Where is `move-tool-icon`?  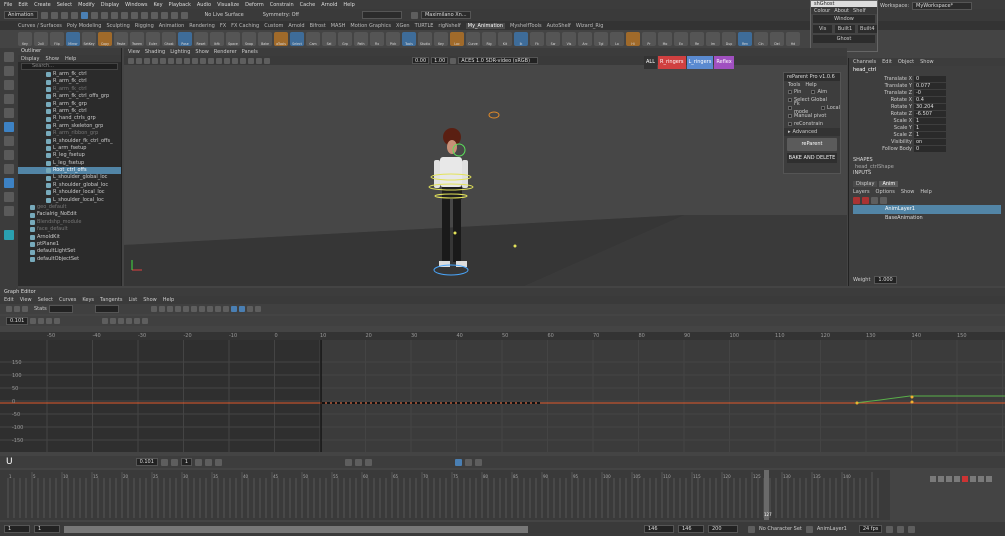 move-tool-icon is located at coordinates (9, 99).